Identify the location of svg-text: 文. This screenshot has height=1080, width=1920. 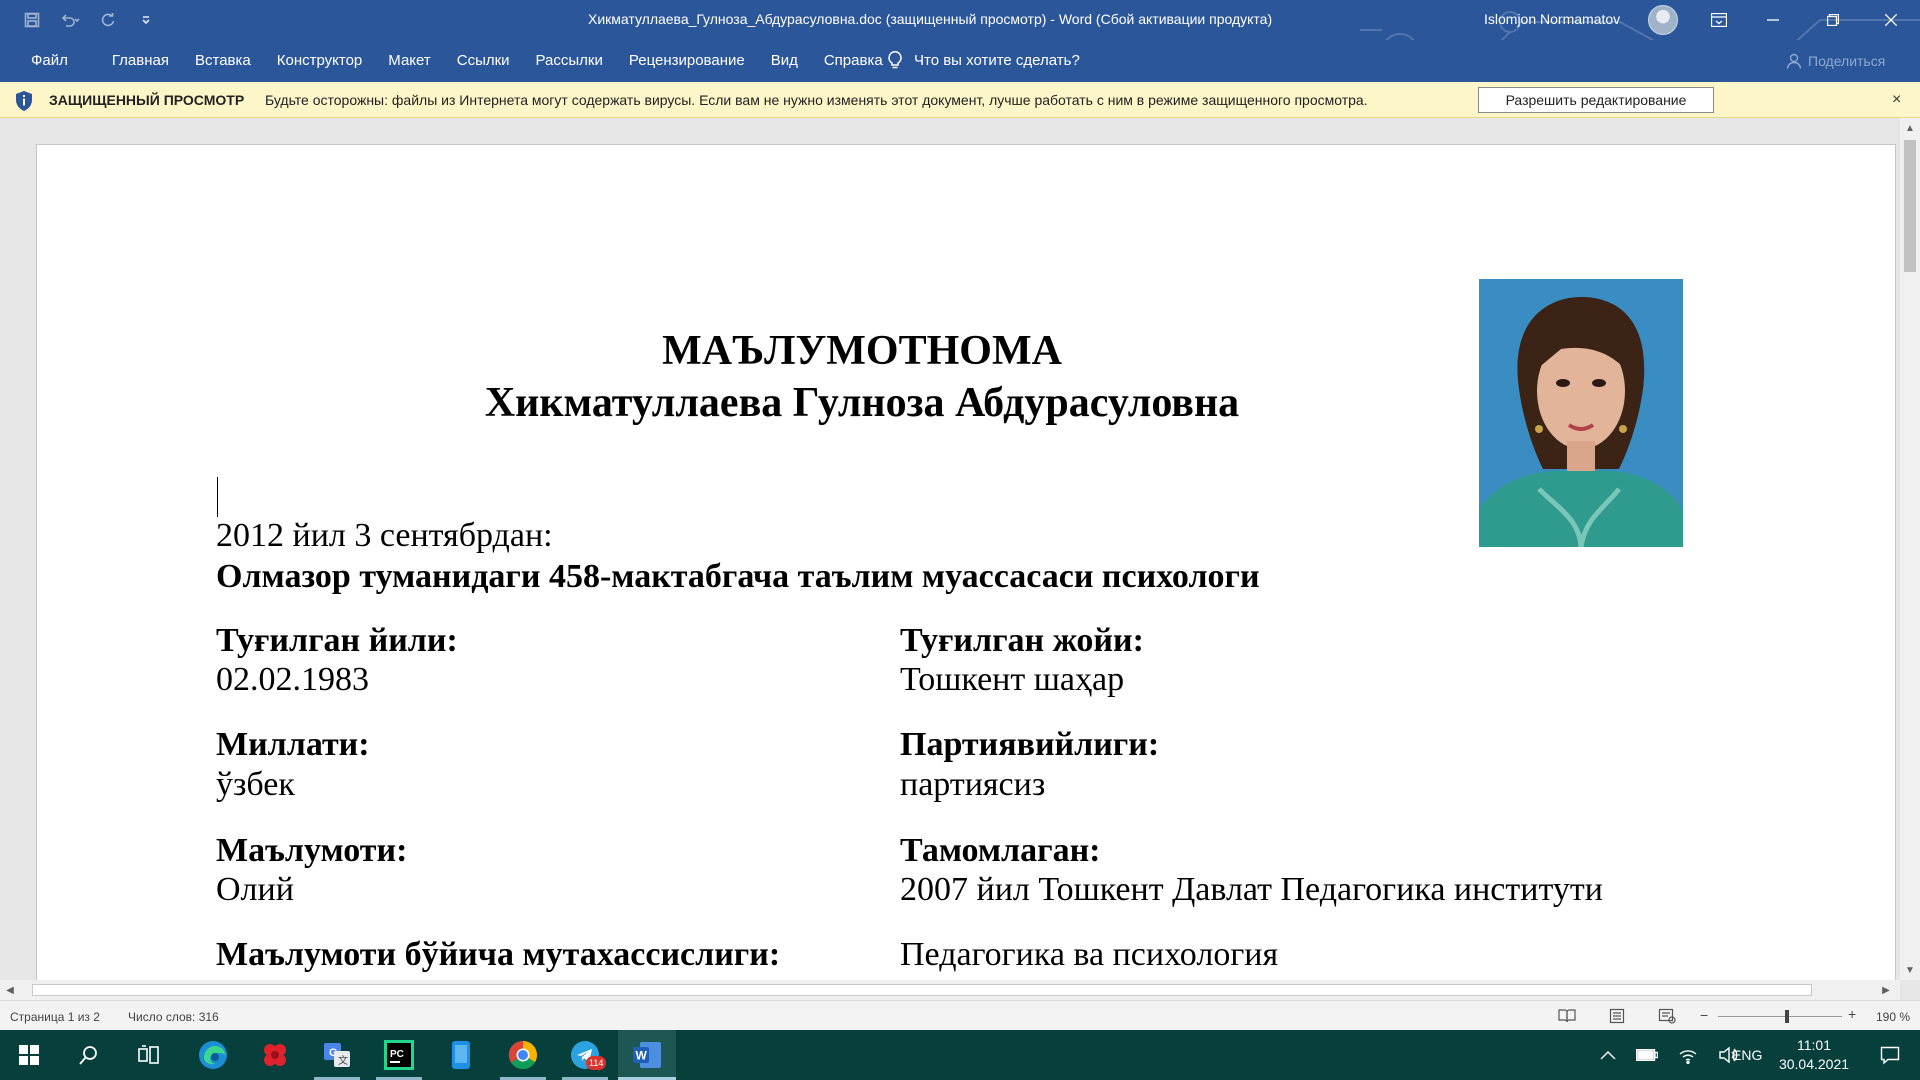
(343, 1060).